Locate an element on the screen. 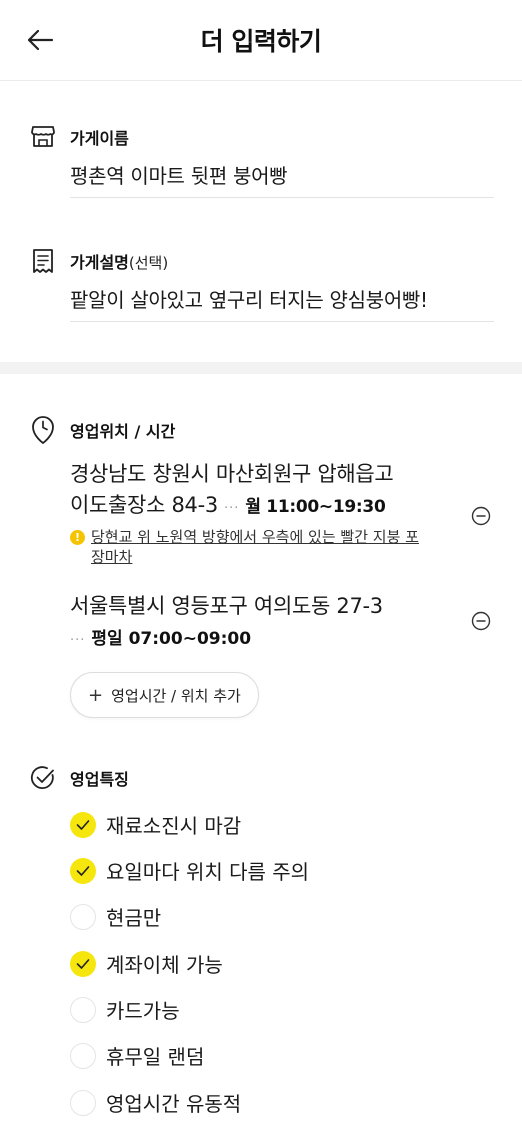  app-header: 더 입력하기 is located at coordinates (261, 40).